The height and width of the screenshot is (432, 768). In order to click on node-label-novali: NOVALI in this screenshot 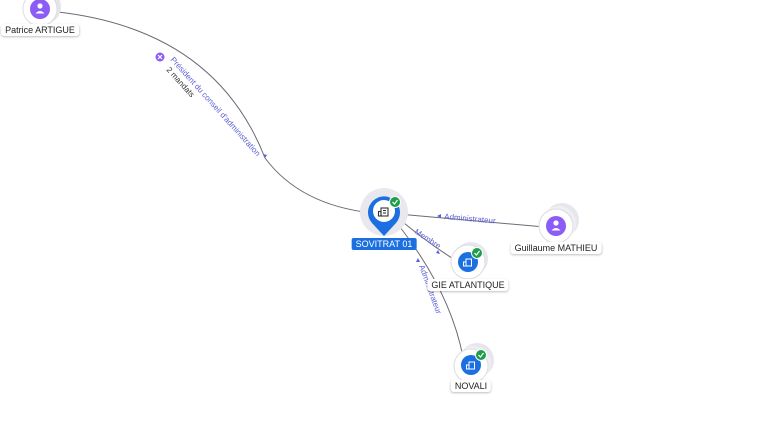, I will do `click(471, 386)`.